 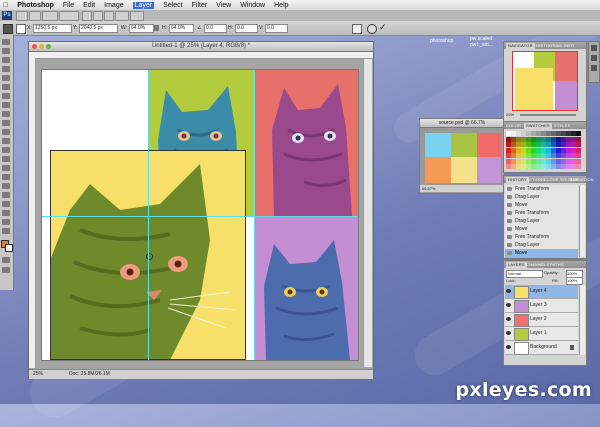 What do you see at coordinates (6, 60) in the screenshot?
I see `lasso-tool-icon` at bounding box center [6, 60].